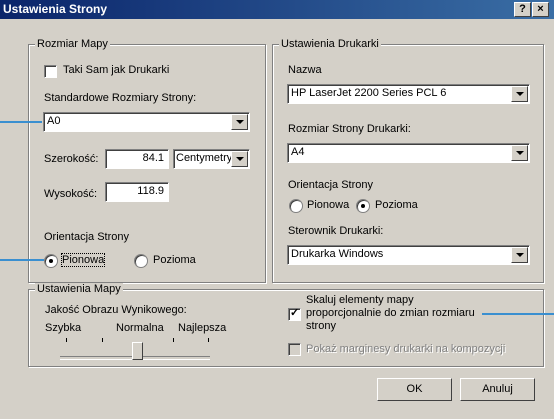 Image resolution: width=554 pixels, height=419 pixels. Describe the element at coordinates (174, 260) in the screenshot. I see `map-landscape-label: Pozioma` at that location.